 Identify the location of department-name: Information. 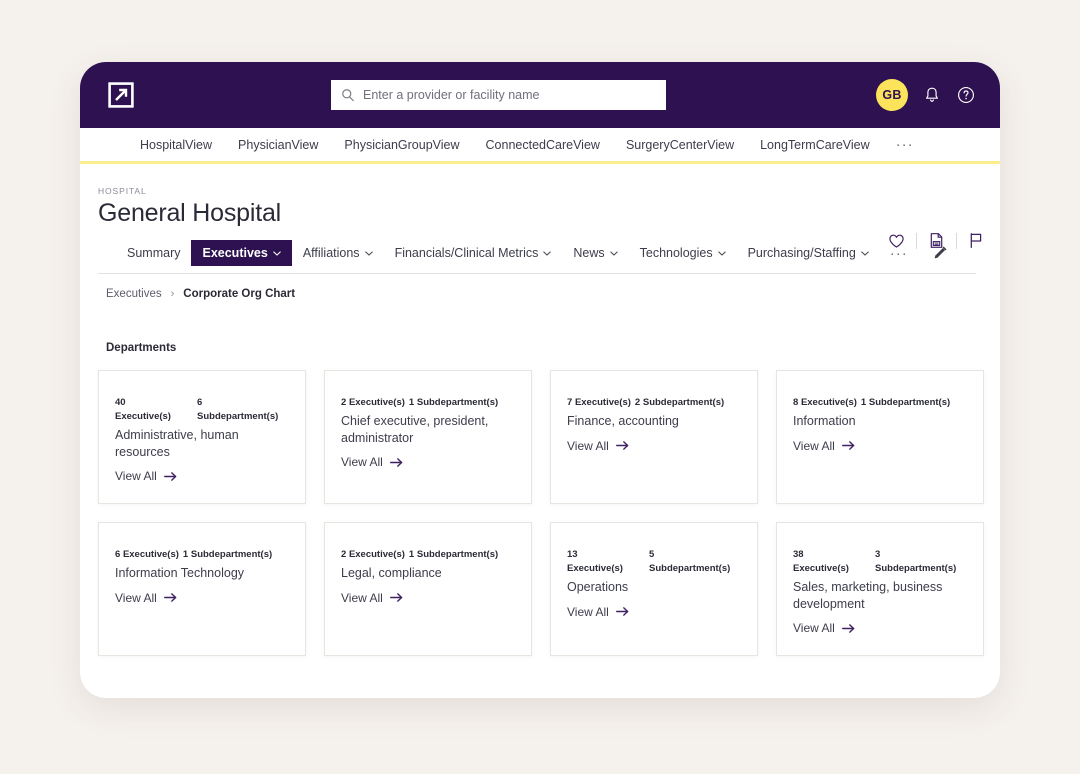
(824, 421).